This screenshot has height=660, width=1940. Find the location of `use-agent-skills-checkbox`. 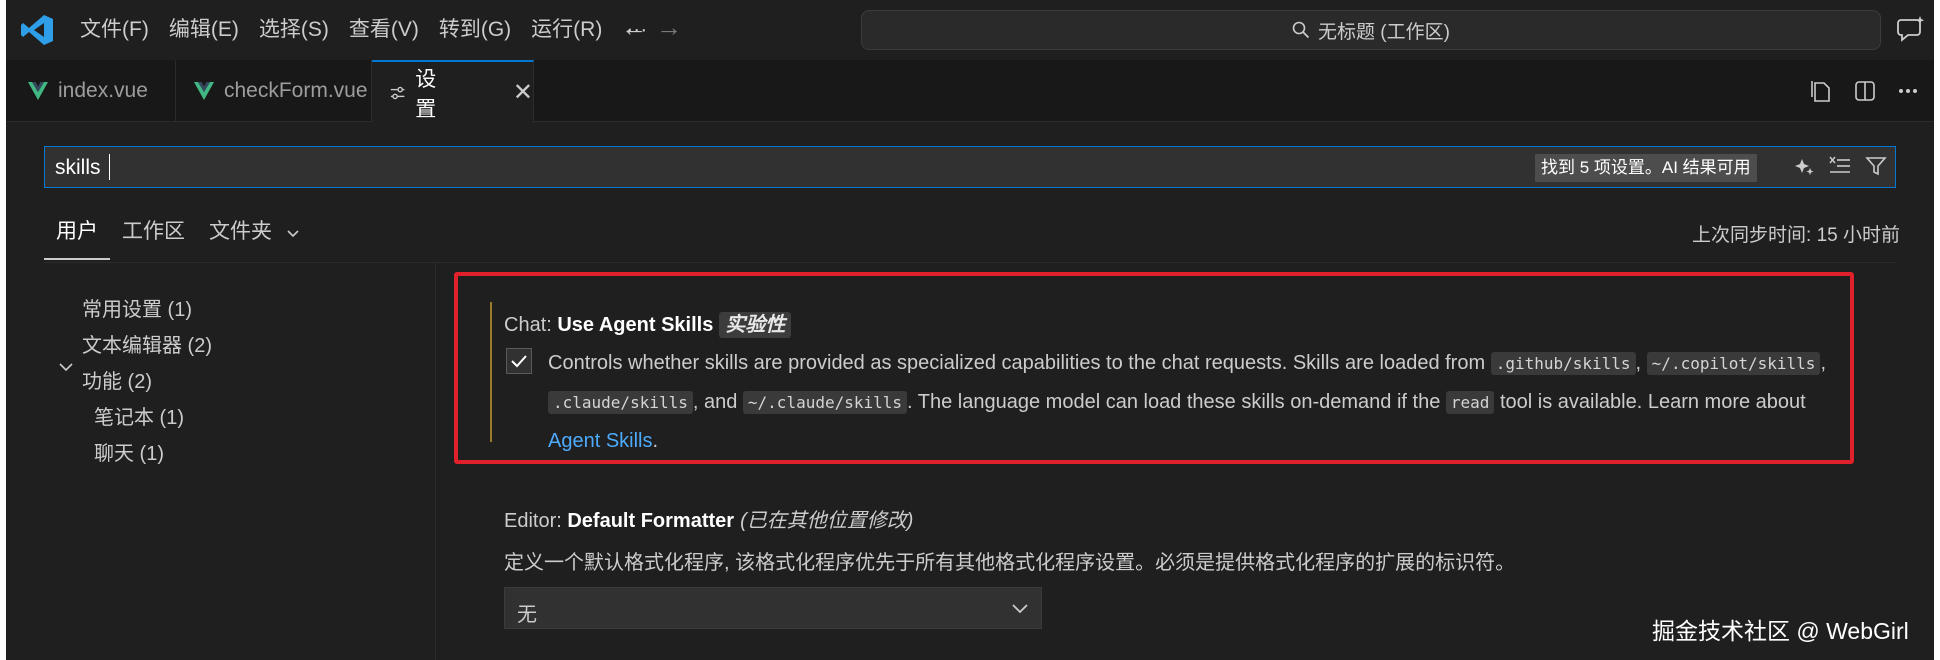

use-agent-skills-checkbox is located at coordinates (519, 361).